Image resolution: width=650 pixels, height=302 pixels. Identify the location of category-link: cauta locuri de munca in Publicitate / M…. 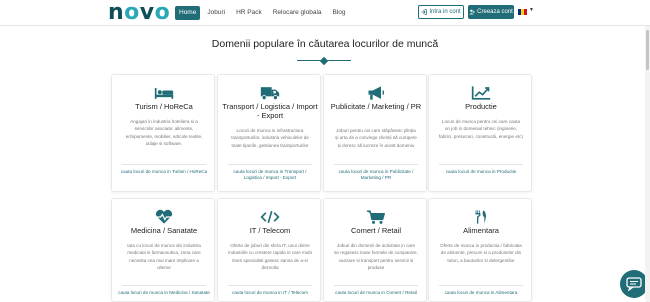
(376, 174).